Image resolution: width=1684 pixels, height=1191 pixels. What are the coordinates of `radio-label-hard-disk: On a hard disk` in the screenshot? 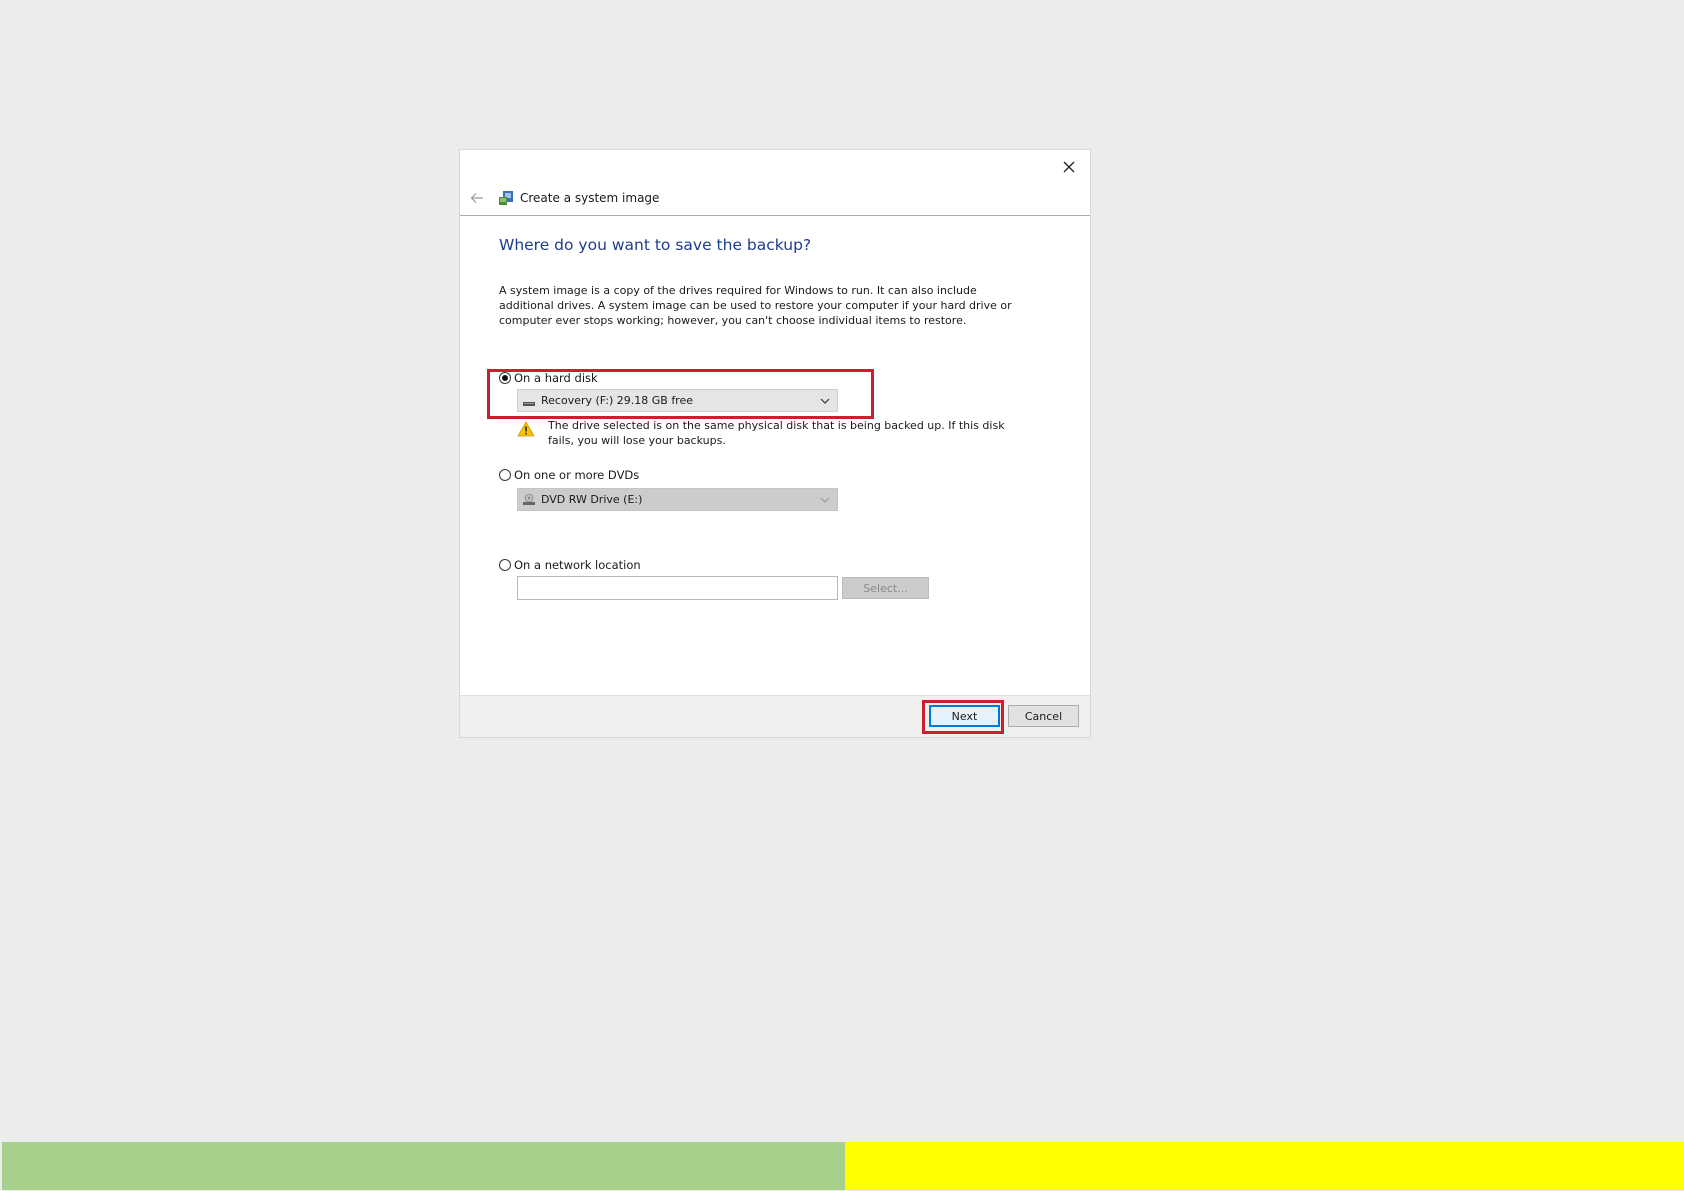 It's located at (556, 378).